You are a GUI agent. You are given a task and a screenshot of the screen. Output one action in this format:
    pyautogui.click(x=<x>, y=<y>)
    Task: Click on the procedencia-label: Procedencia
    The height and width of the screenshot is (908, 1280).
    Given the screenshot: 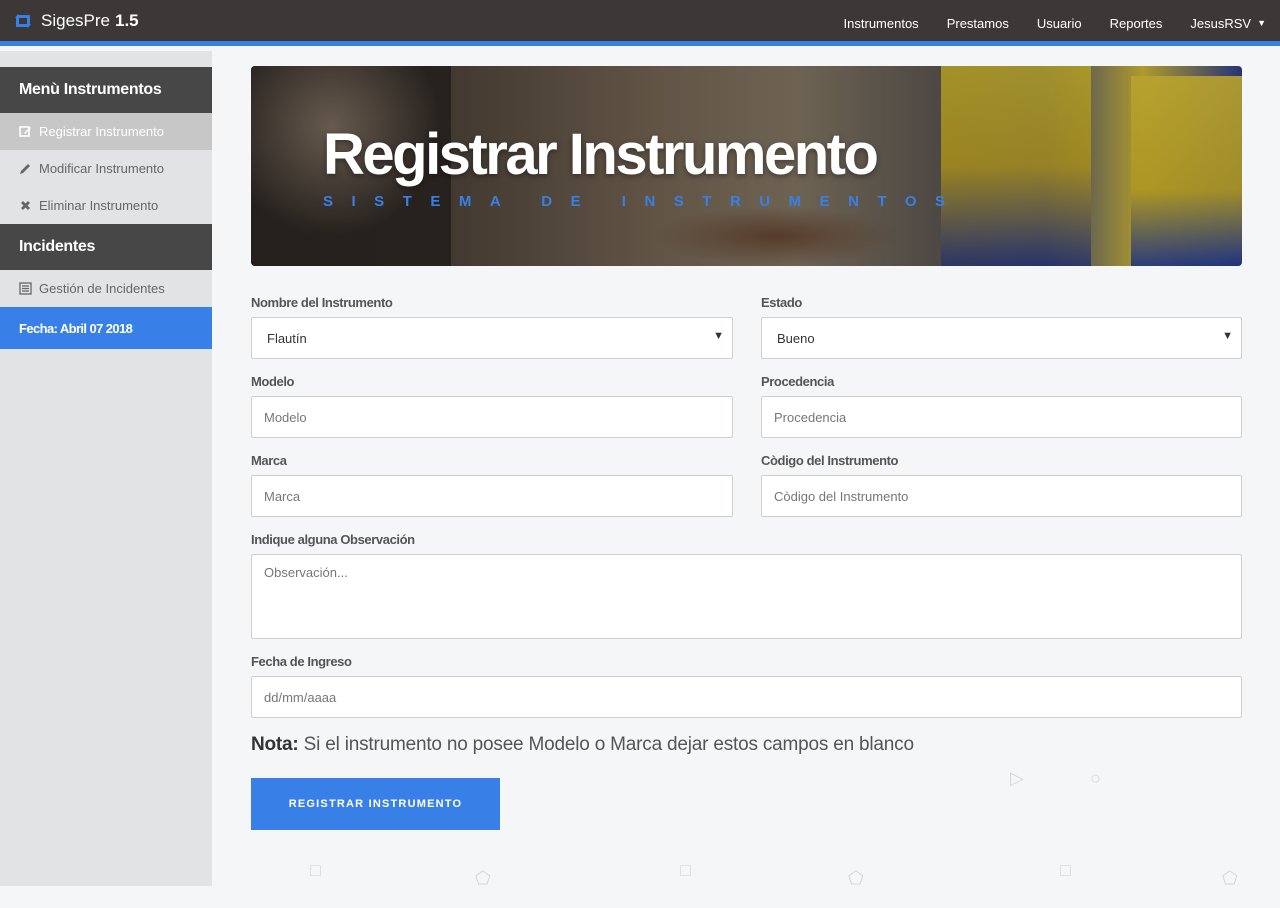 What is the action you would take?
    pyautogui.click(x=797, y=381)
    